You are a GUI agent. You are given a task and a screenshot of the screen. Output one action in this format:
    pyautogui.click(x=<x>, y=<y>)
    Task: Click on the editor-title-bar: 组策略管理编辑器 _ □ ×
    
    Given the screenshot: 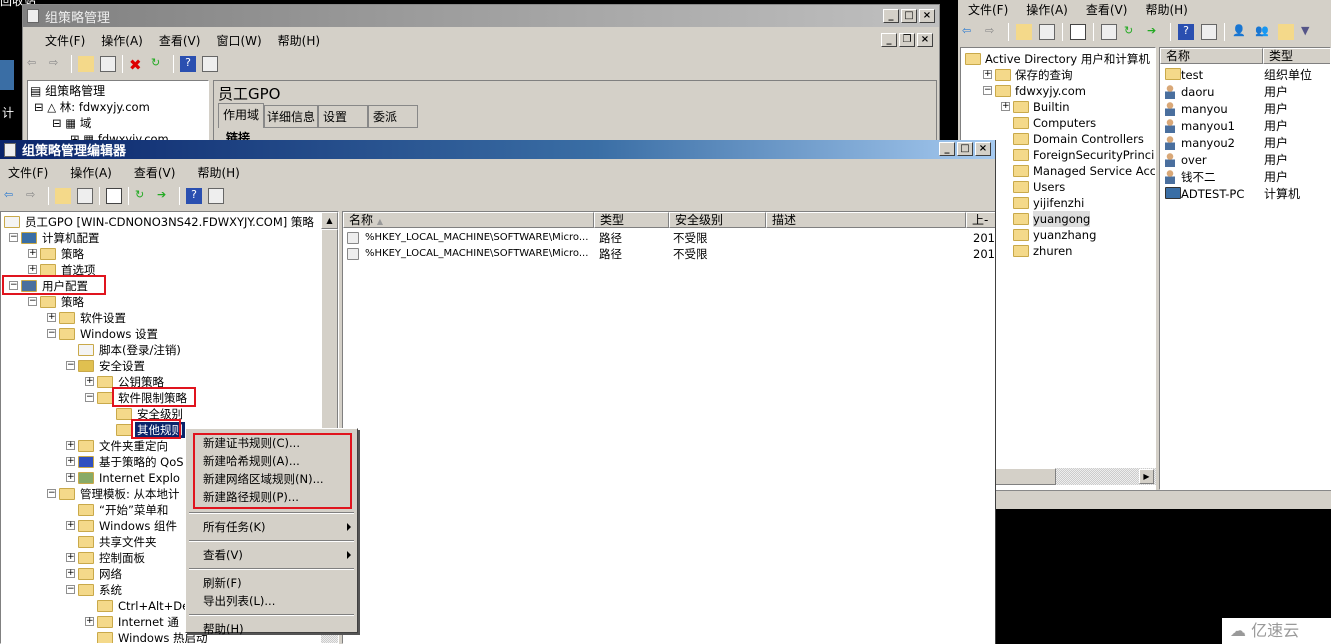 What is the action you would take?
    pyautogui.click(x=497, y=149)
    